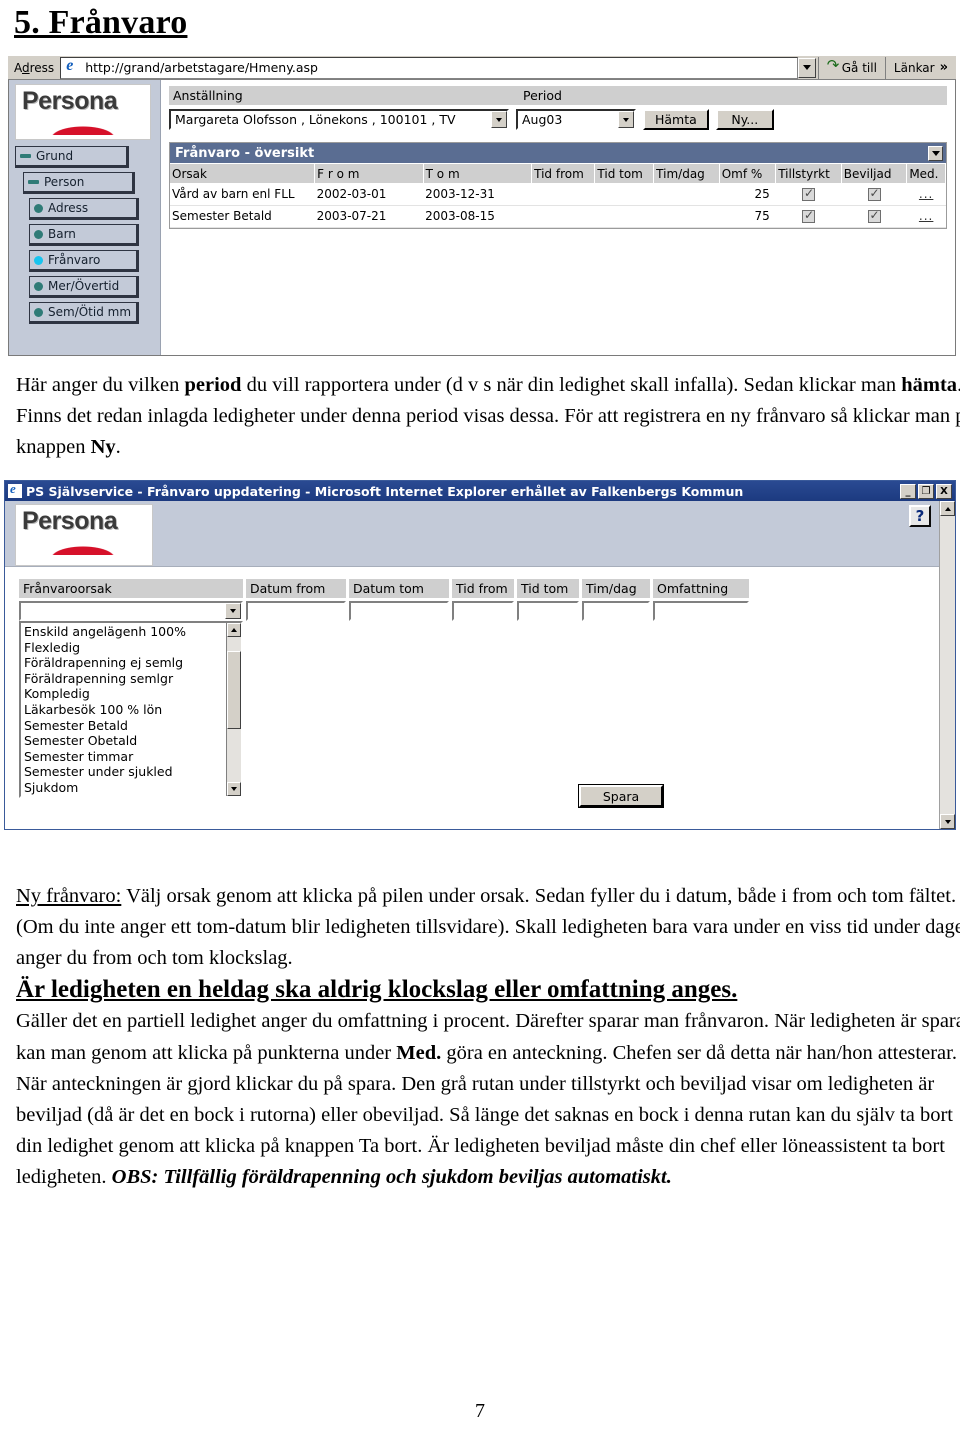  Describe the element at coordinates (79, 183) in the screenshot. I see `sidebar-item-person: Person` at that location.